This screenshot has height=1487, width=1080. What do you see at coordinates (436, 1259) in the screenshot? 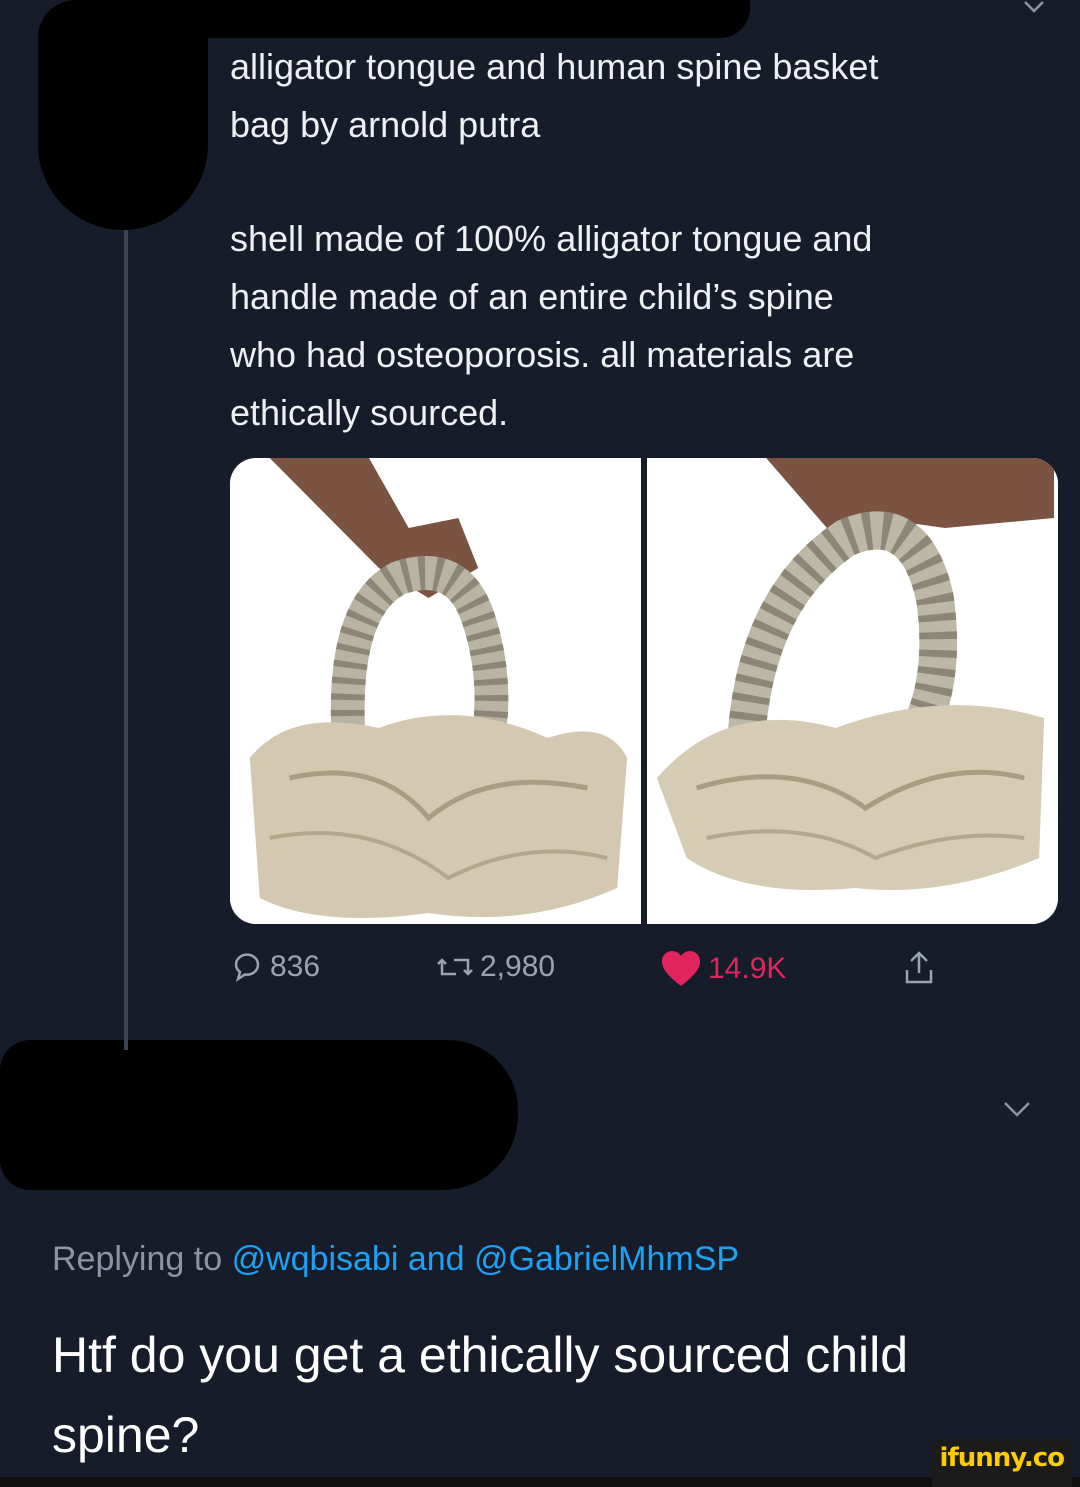
I see `replying-to-conjunction: and` at bounding box center [436, 1259].